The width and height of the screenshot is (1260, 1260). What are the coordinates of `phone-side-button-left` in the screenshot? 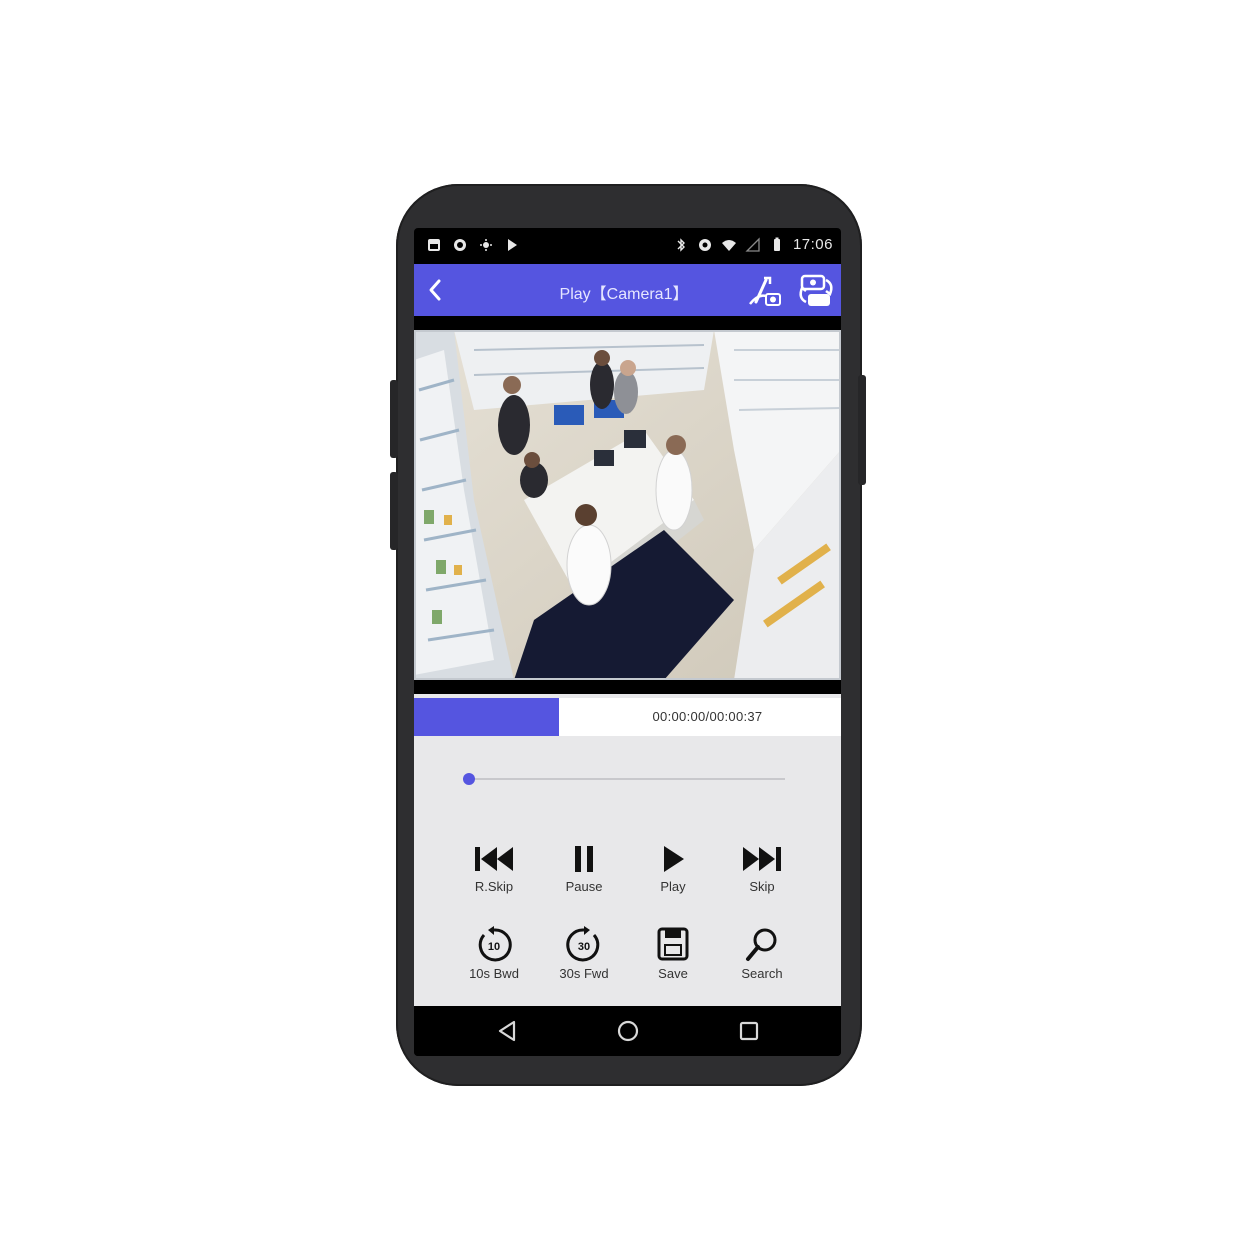 It's located at (394, 419).